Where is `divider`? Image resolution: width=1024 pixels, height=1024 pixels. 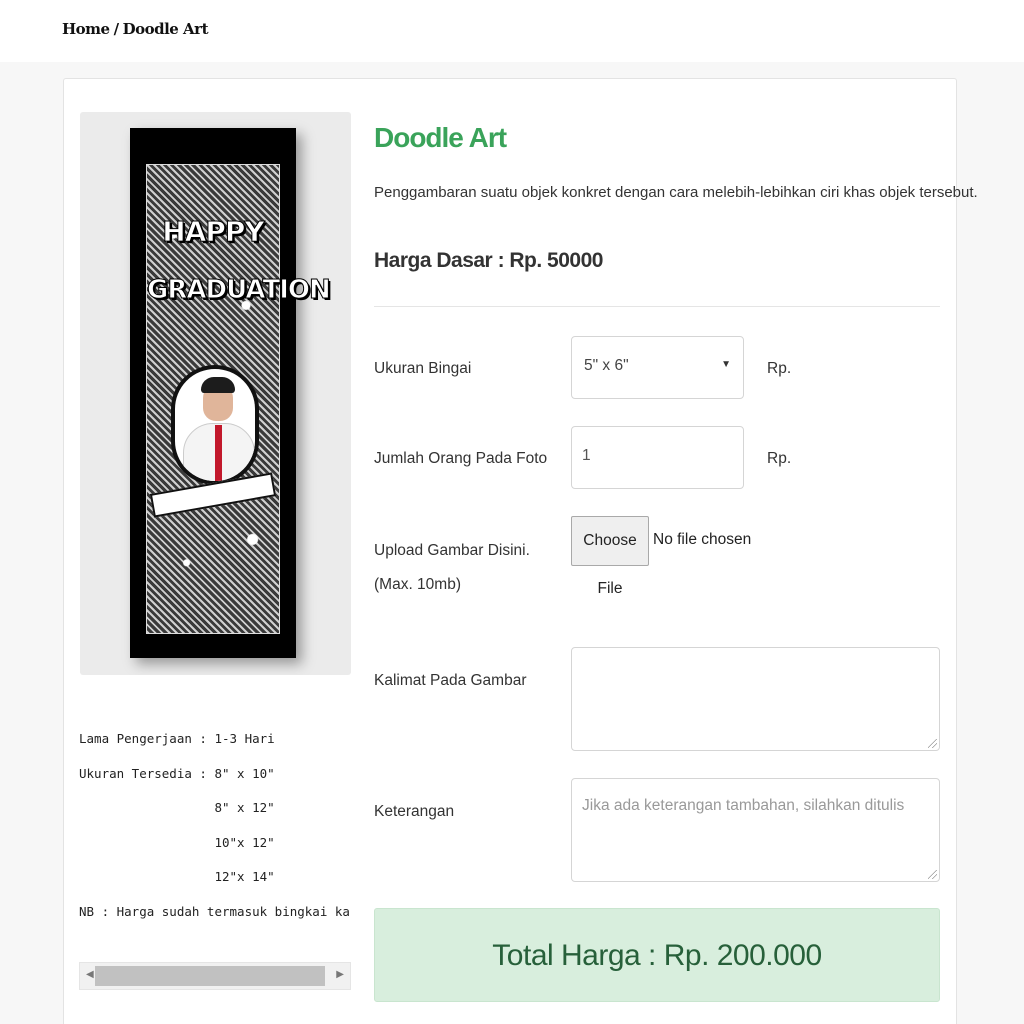
divider is located at coordinates (657, 306).